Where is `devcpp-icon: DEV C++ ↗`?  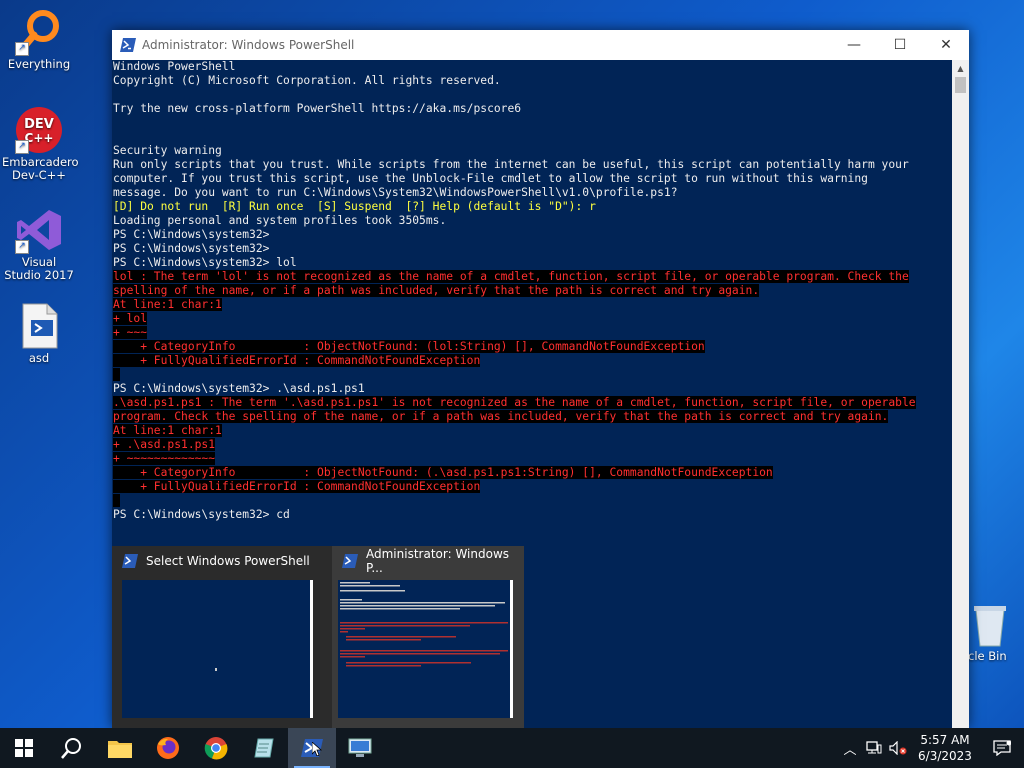
devcpp-icon: DEV C++ ↗ is located at coordinates (39, 130).